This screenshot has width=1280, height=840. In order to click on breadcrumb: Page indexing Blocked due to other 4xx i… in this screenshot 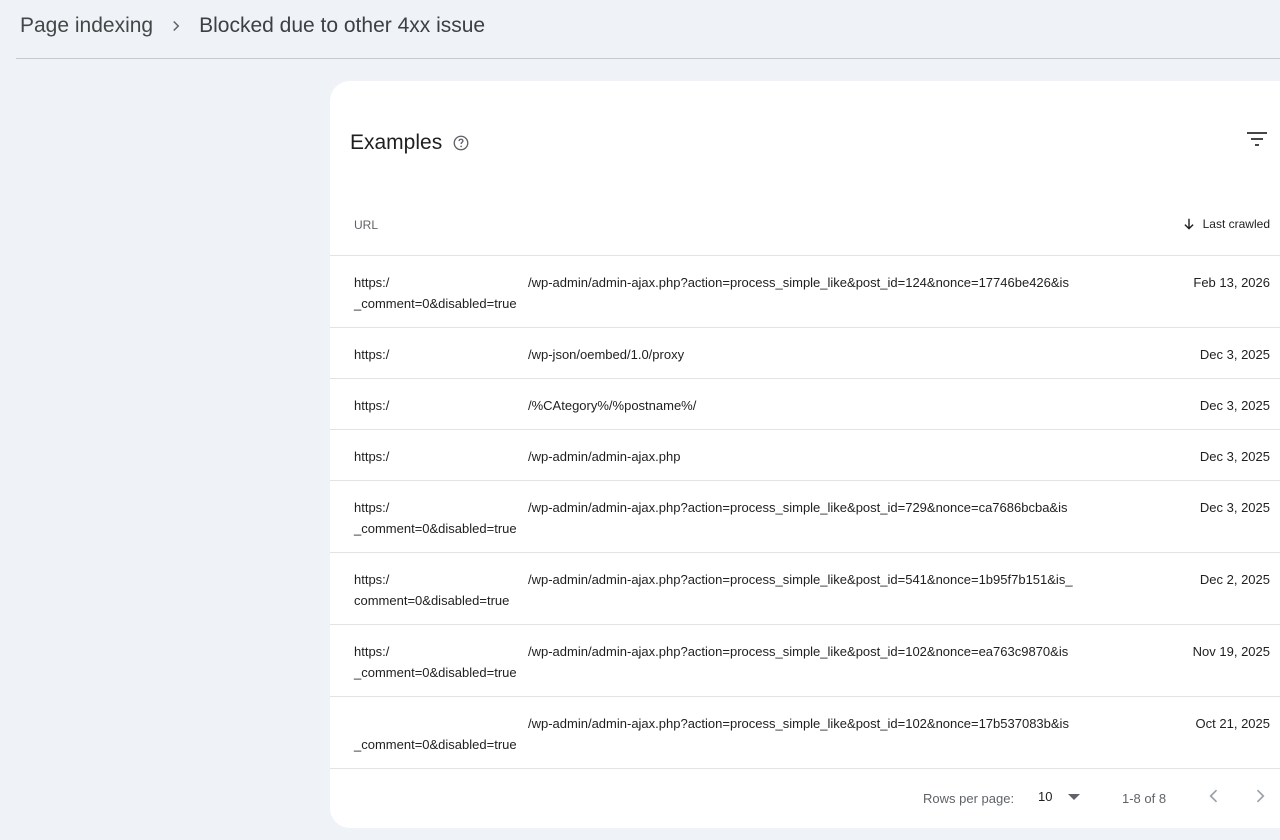, I will do `click(252, 26)`.